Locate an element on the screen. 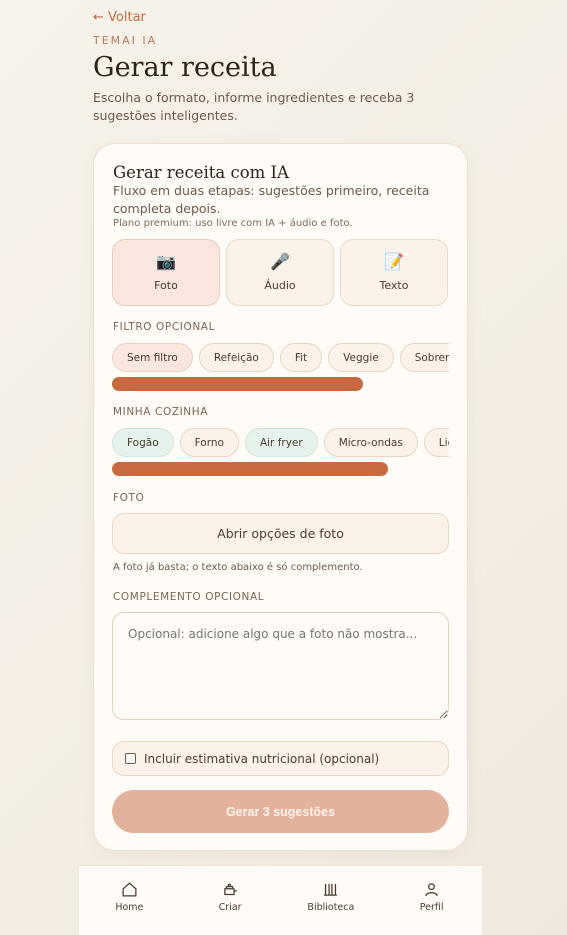 The width and height of the screenshot is (567, 935). kitchen-chip: Fogão is located at coordinates (143, 442).